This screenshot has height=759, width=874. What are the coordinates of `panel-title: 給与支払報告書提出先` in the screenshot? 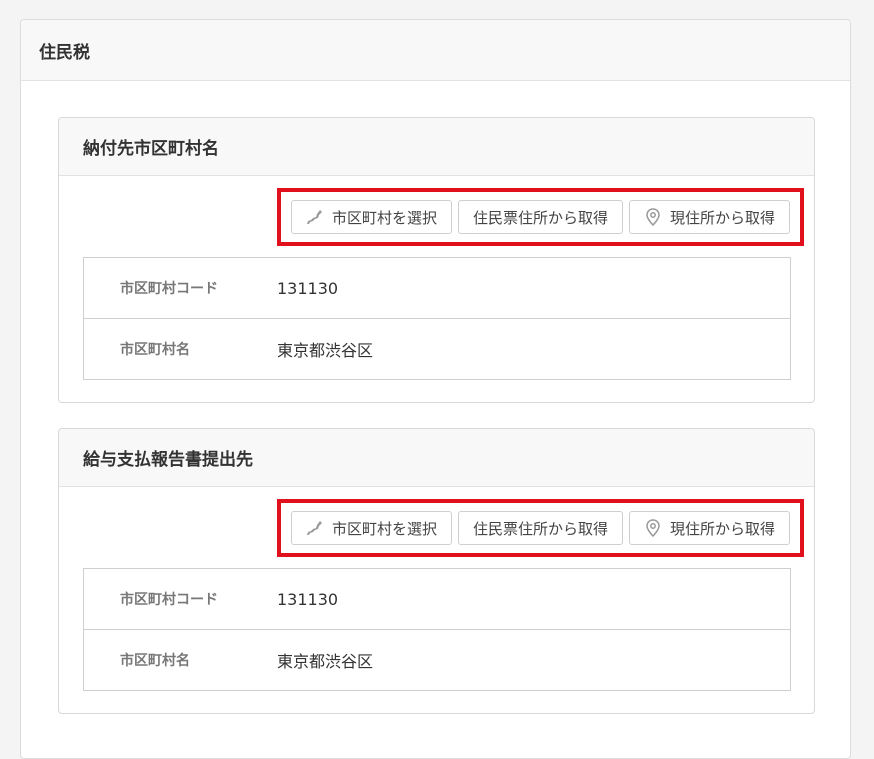 It's located at (436, 458).